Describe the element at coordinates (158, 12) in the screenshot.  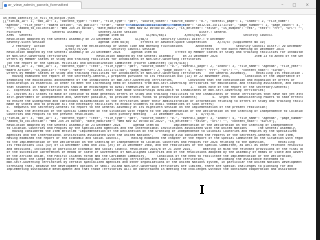
I see `toolbar` at that location.